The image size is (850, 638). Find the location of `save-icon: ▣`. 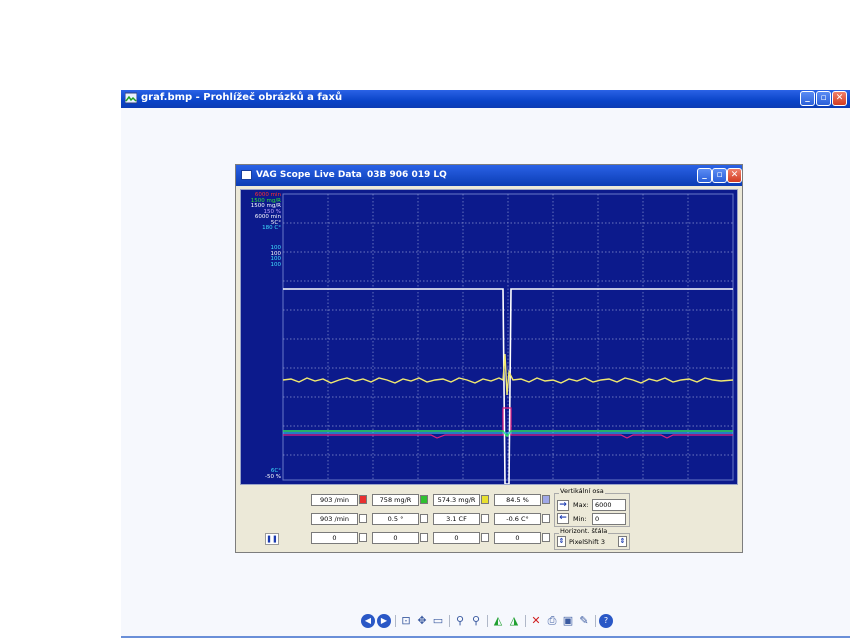

save-icon: ▣ is located at coordinates (568, 621).